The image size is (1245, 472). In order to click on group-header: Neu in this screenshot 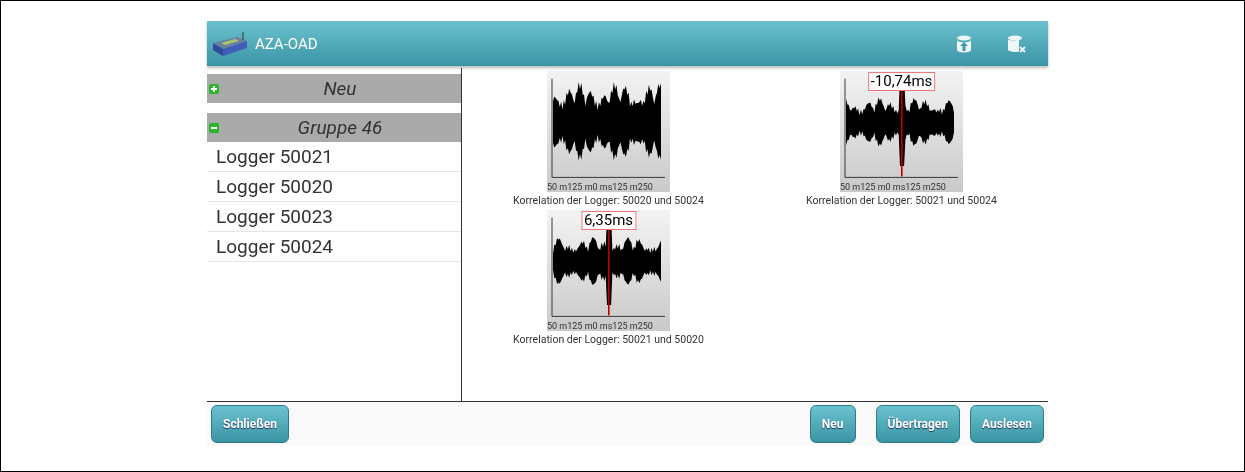, I will do `click(334, 88)`.